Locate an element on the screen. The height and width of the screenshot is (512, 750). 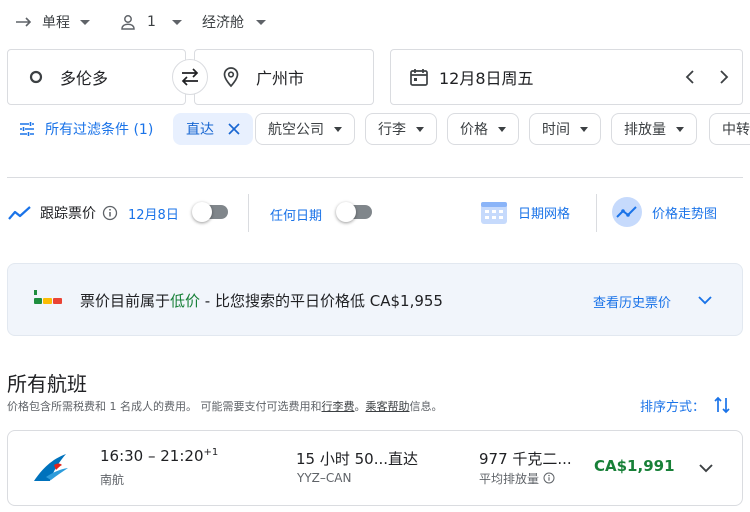
flight-duration: 15 小时 50...直达 is located at coordinates (357, 458).